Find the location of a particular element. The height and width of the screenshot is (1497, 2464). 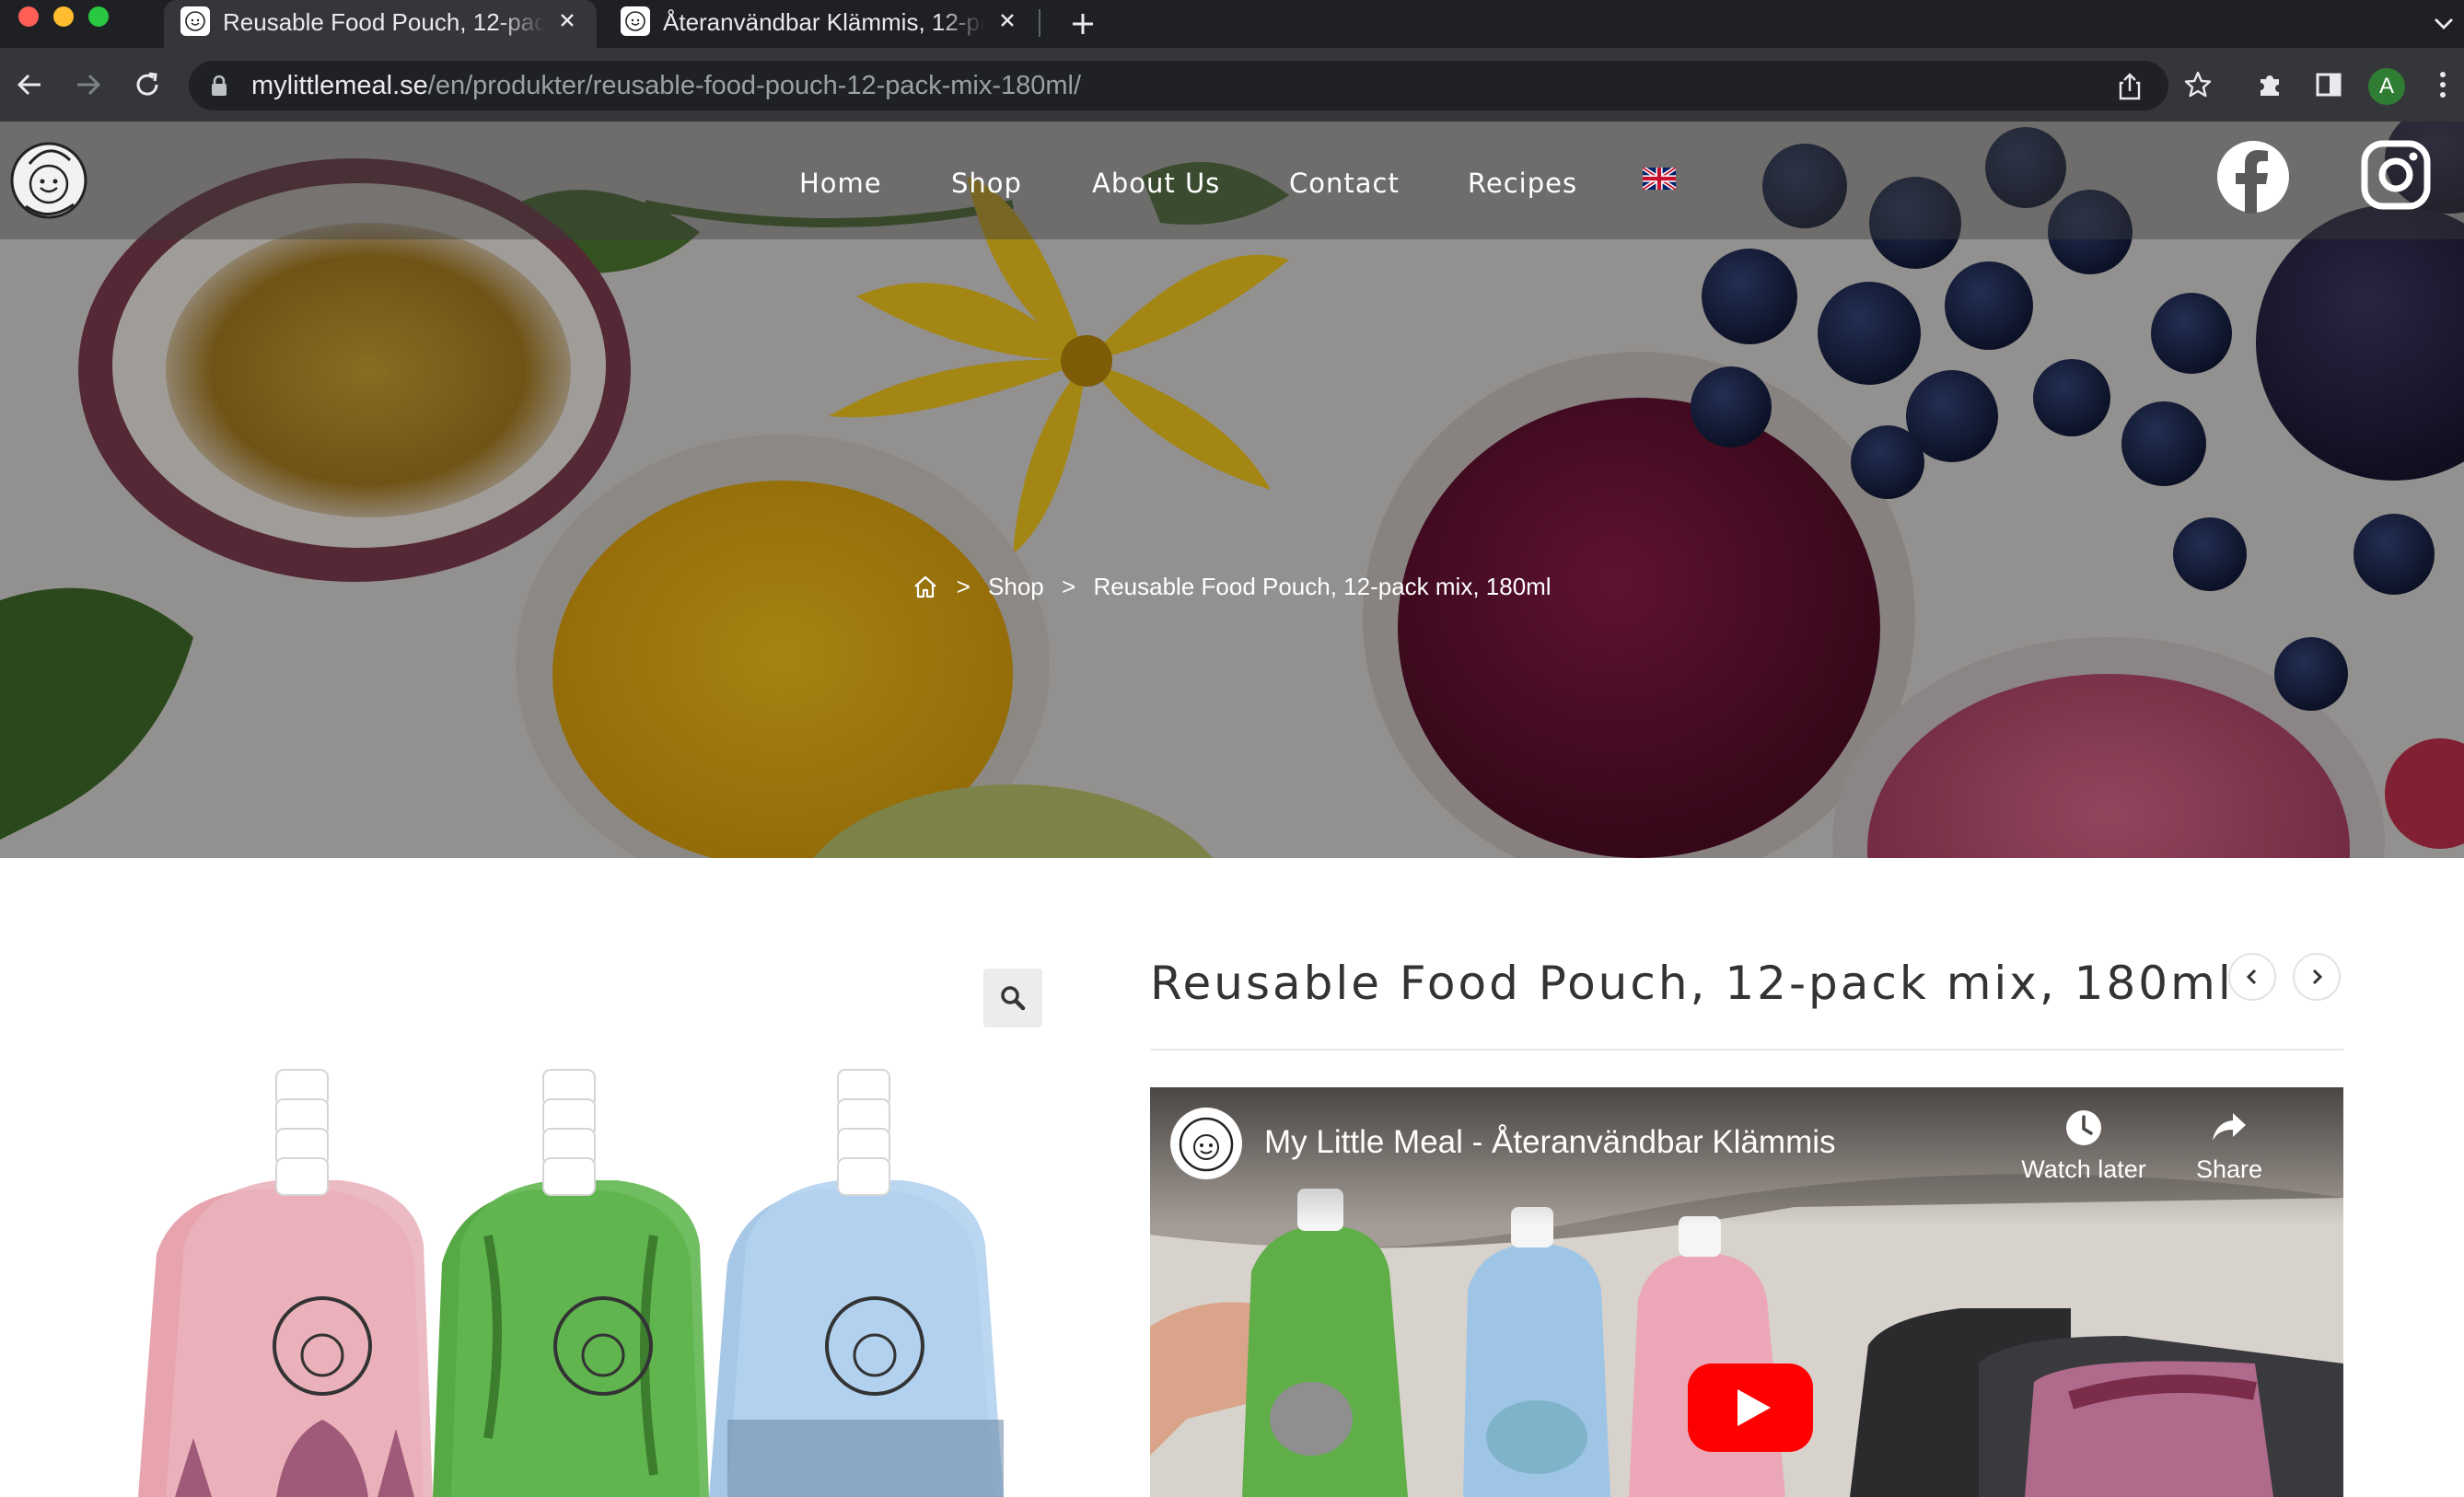

watch-later-label: Watch later is located at coordinates (2083, 1169).